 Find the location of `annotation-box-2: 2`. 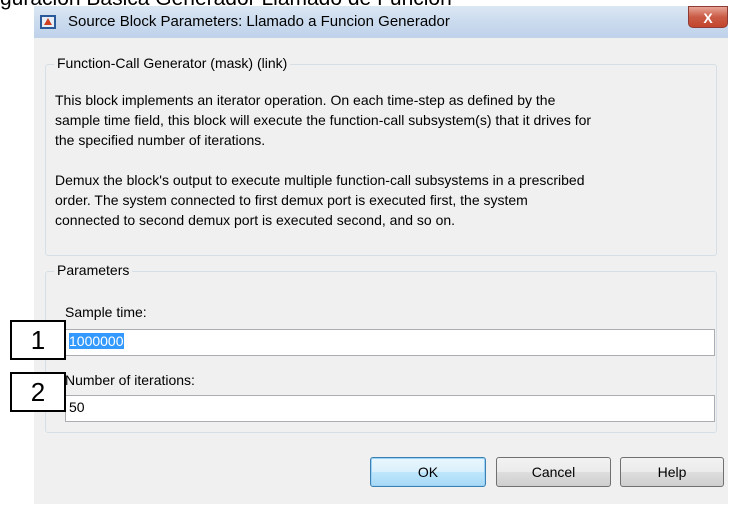

annotation-box-2: 2 is located at coordinates (38, 392).